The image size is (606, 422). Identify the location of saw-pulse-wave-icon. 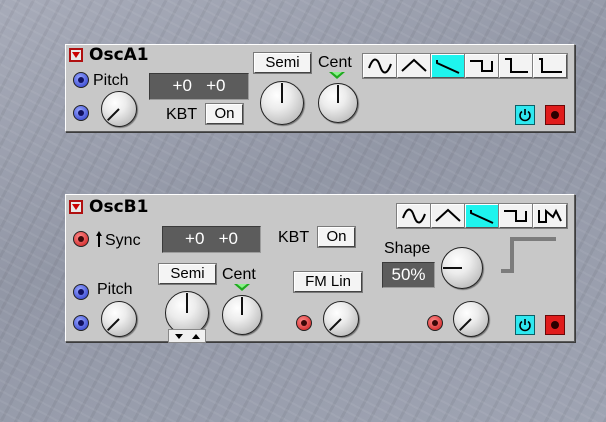
(550, 215).